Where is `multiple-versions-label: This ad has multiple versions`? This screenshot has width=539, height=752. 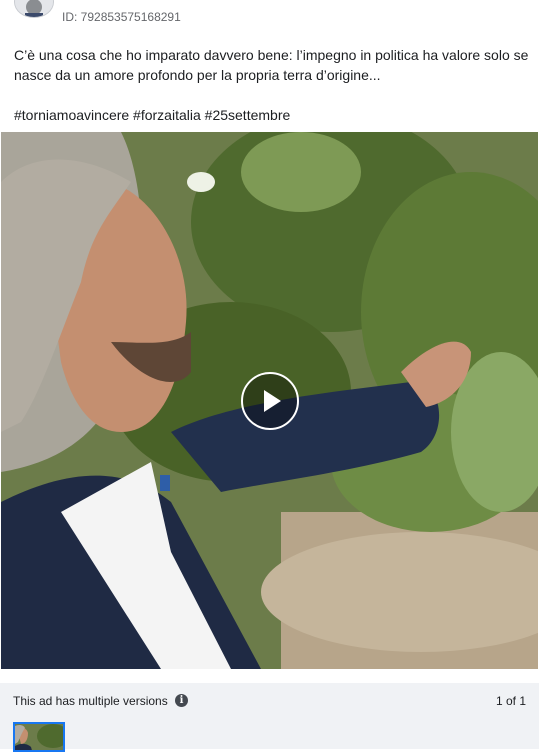 multiple-versions-label: This ad has multiple versions is located at coordinates (90, 701).